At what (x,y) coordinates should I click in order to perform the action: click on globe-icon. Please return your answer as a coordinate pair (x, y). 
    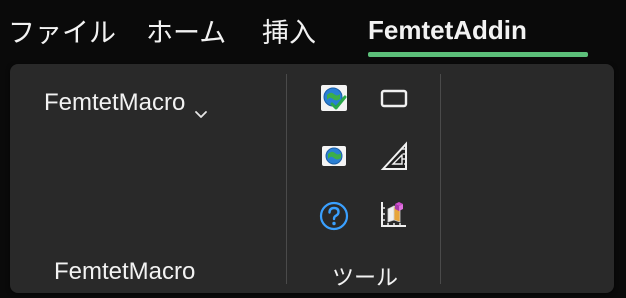
    Looking at the image, I should click on (334, 156).